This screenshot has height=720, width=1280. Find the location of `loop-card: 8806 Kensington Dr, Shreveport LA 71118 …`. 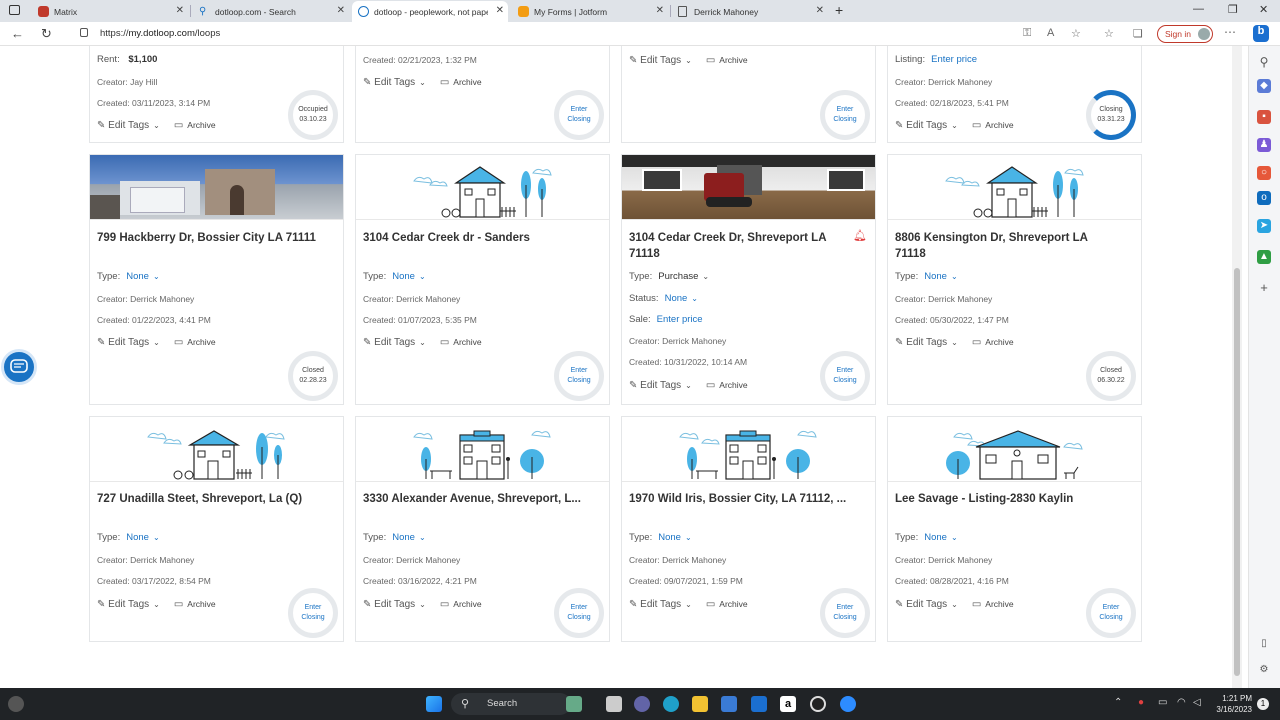

loop-card: 8806 Kensington Dr, Shreveport LA 71118 … is located at coordinates (1014, 279).